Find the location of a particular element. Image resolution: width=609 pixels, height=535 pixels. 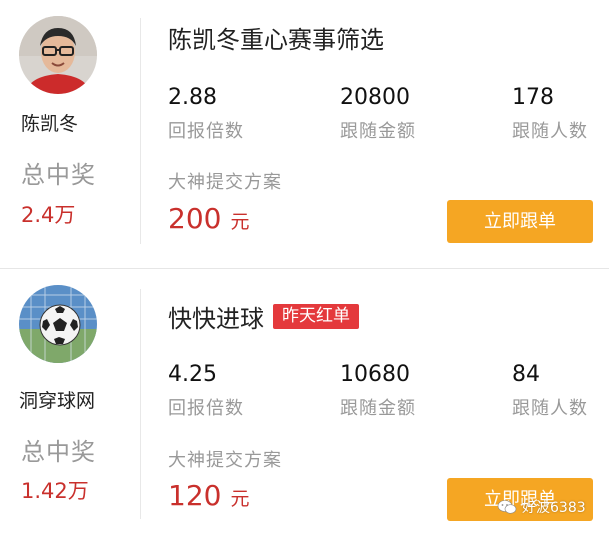

expert-name: 洞穿球网 is located at coordinates (57, 401).